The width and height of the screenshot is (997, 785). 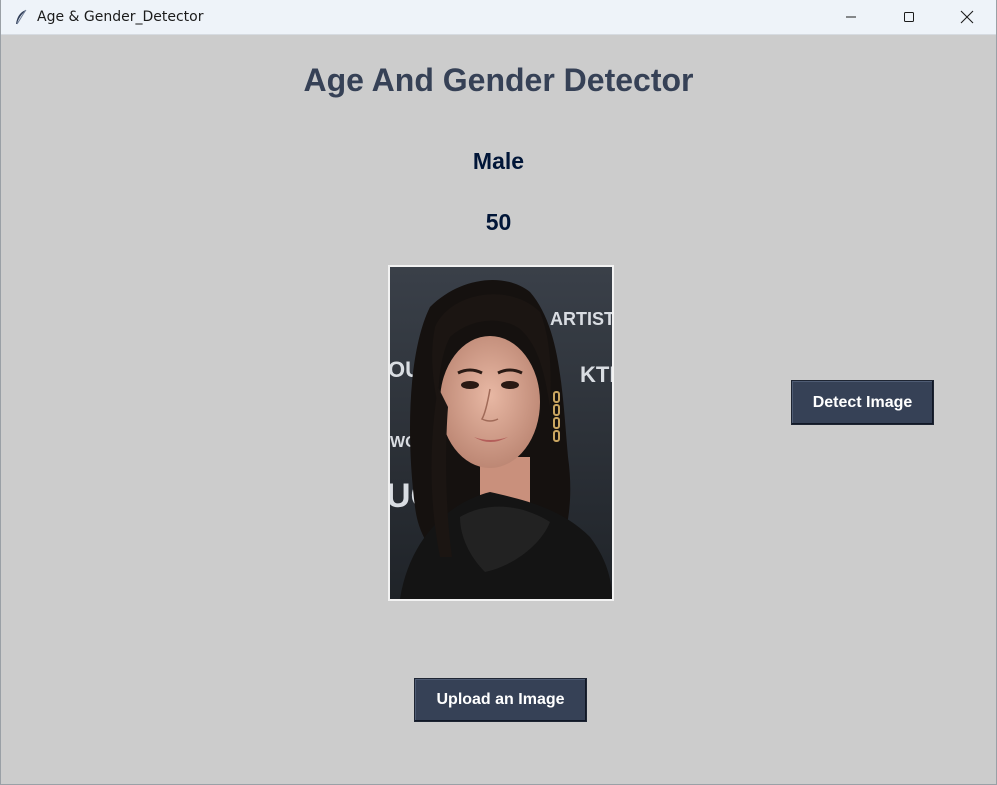 I want to click on window-title: Age & Gender_Detector, so click(x=120, y=17).